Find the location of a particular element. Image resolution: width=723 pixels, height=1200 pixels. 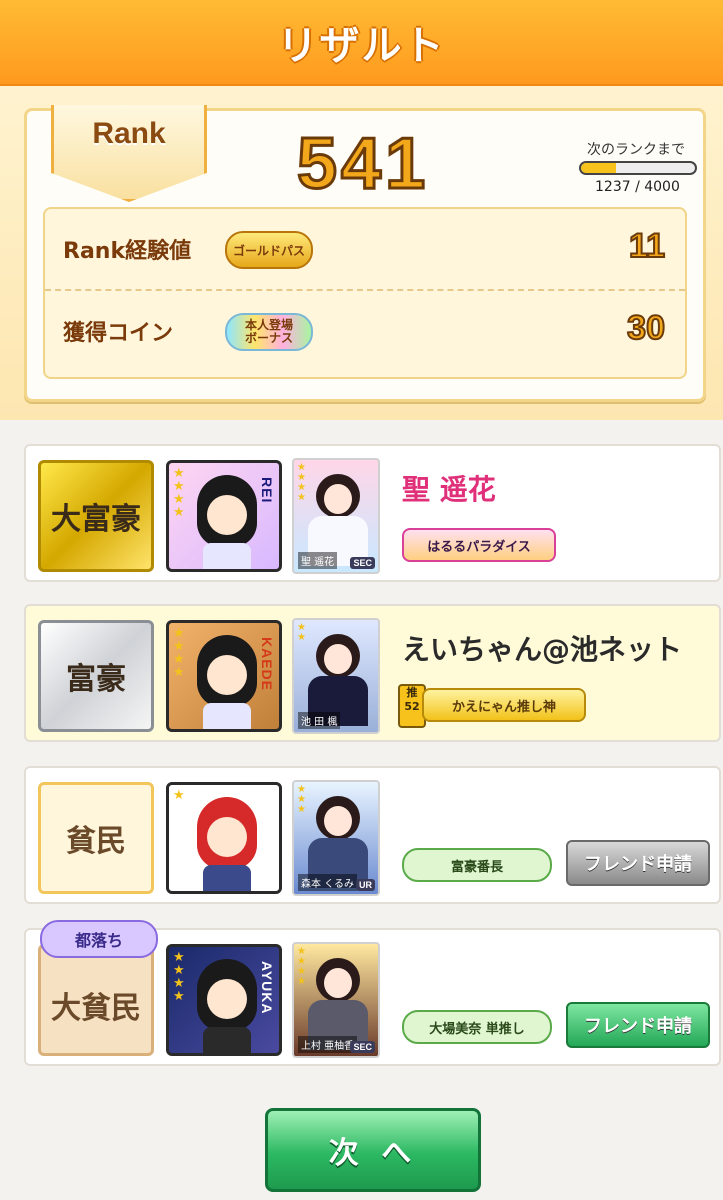

card-name: 森本 くるみ is located at coordinates (327, 882).